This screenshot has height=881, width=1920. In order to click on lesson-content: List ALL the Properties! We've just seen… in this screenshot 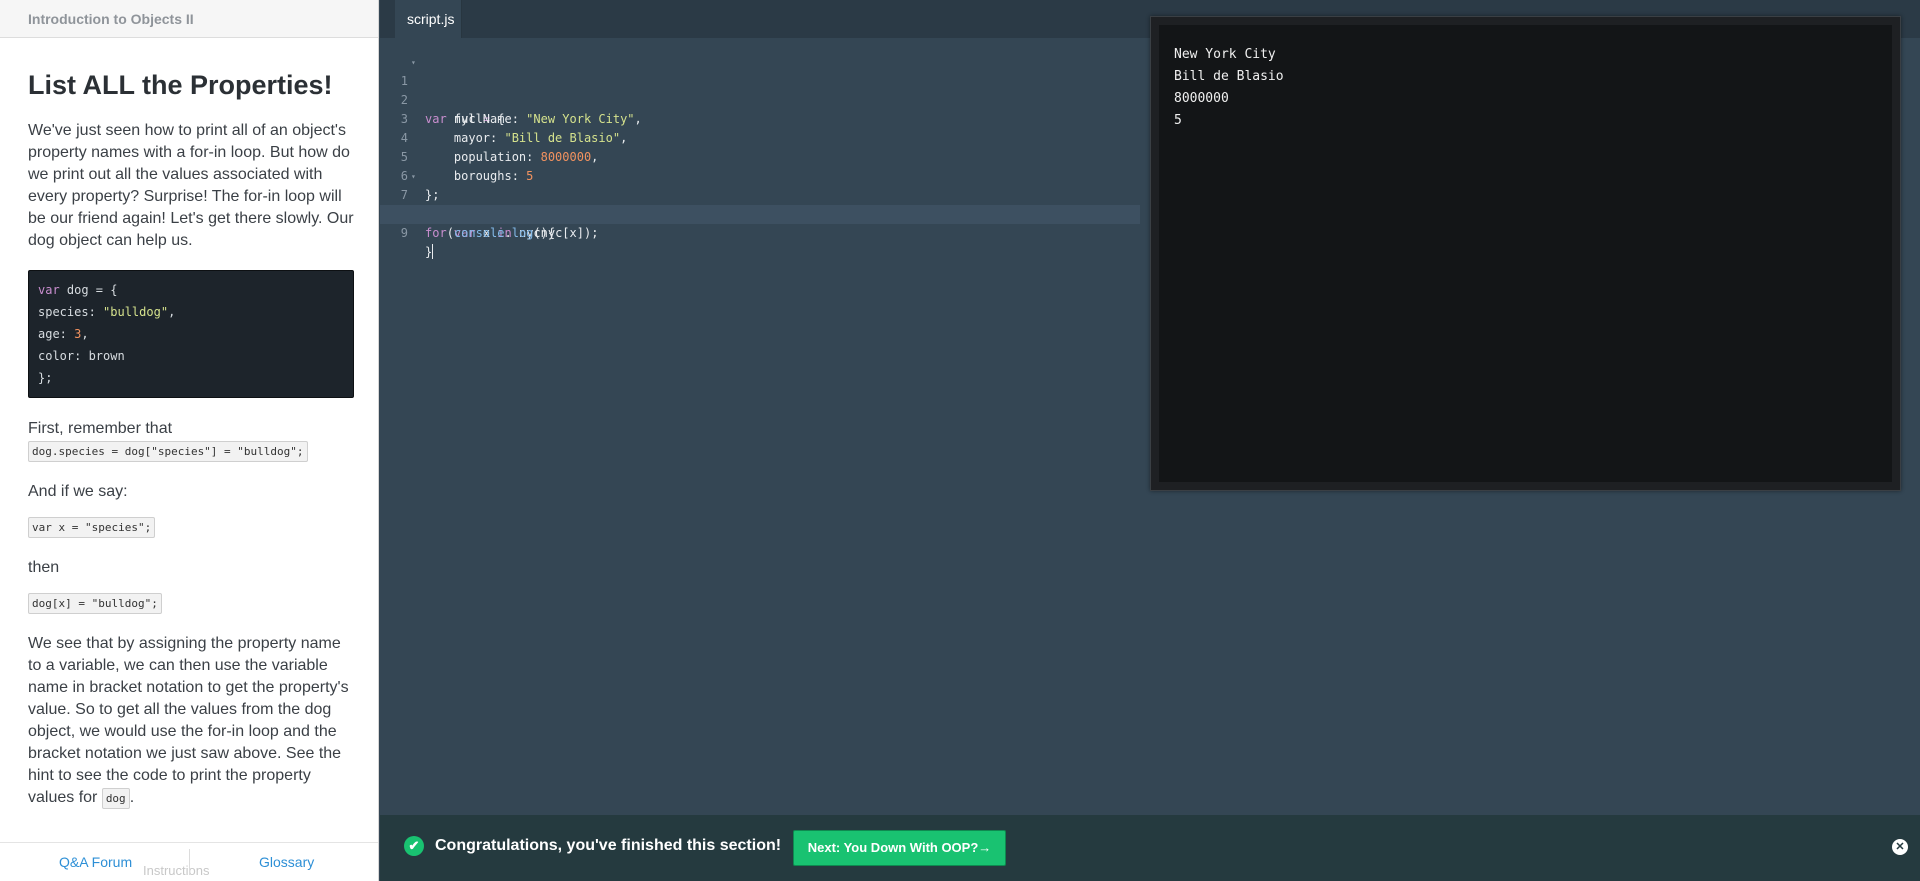, I will do `click(191, 443)`.